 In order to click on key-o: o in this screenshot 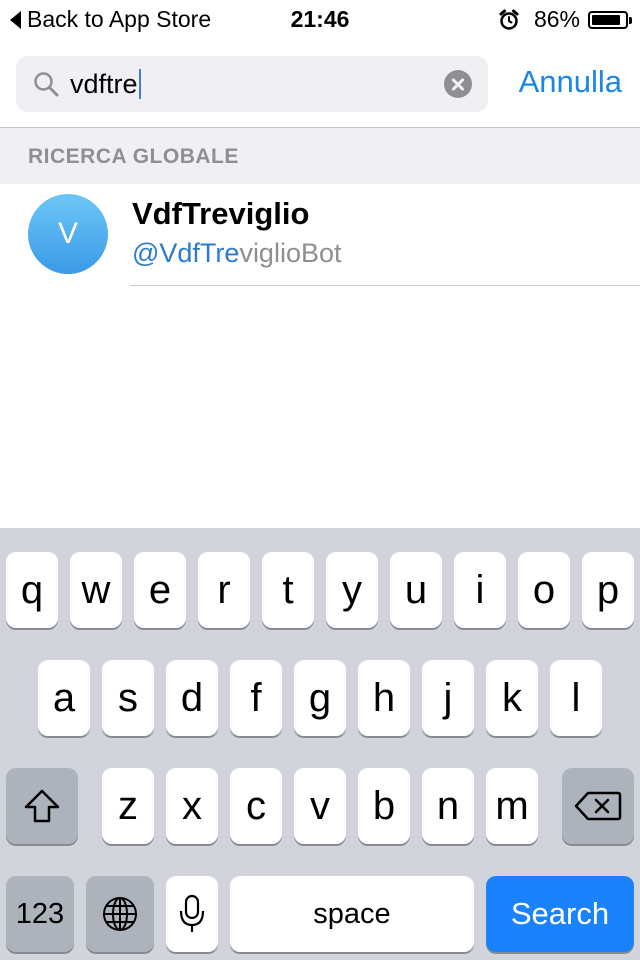, I will do `click(544, 590)`.